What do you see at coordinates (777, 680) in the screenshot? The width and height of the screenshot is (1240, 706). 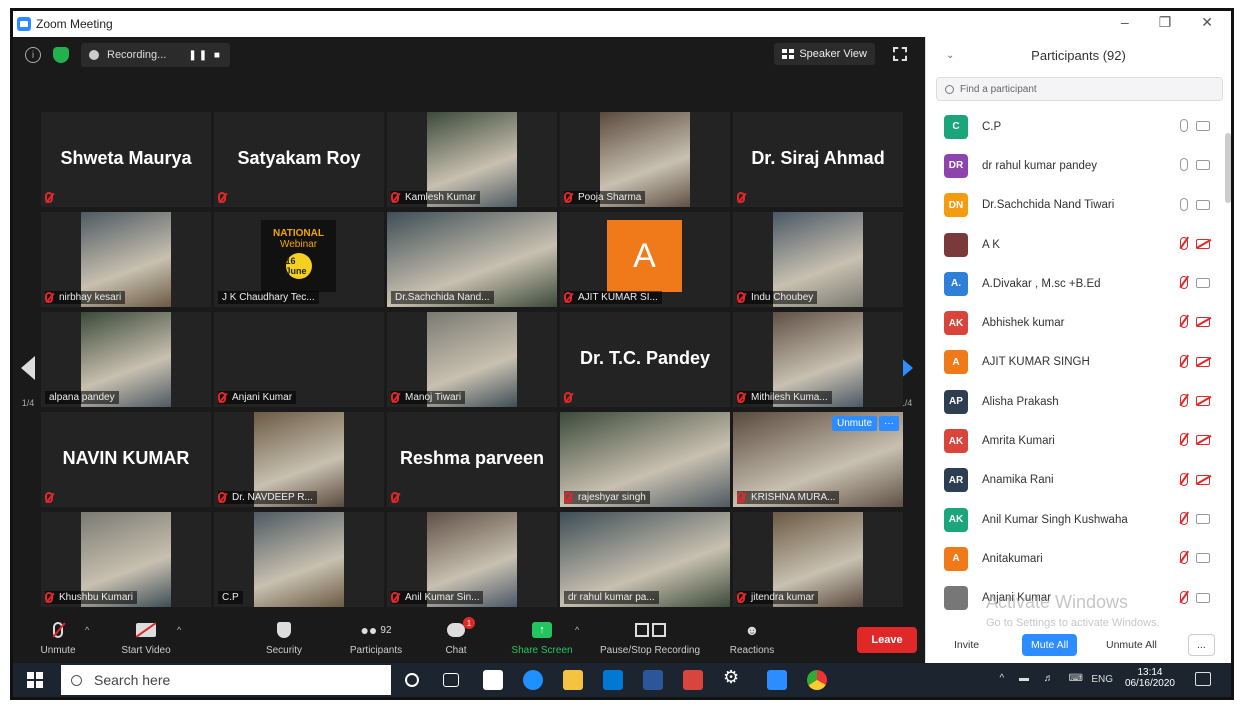 I see `zoom-taskbar-icon` at bounding box center [777, 680].